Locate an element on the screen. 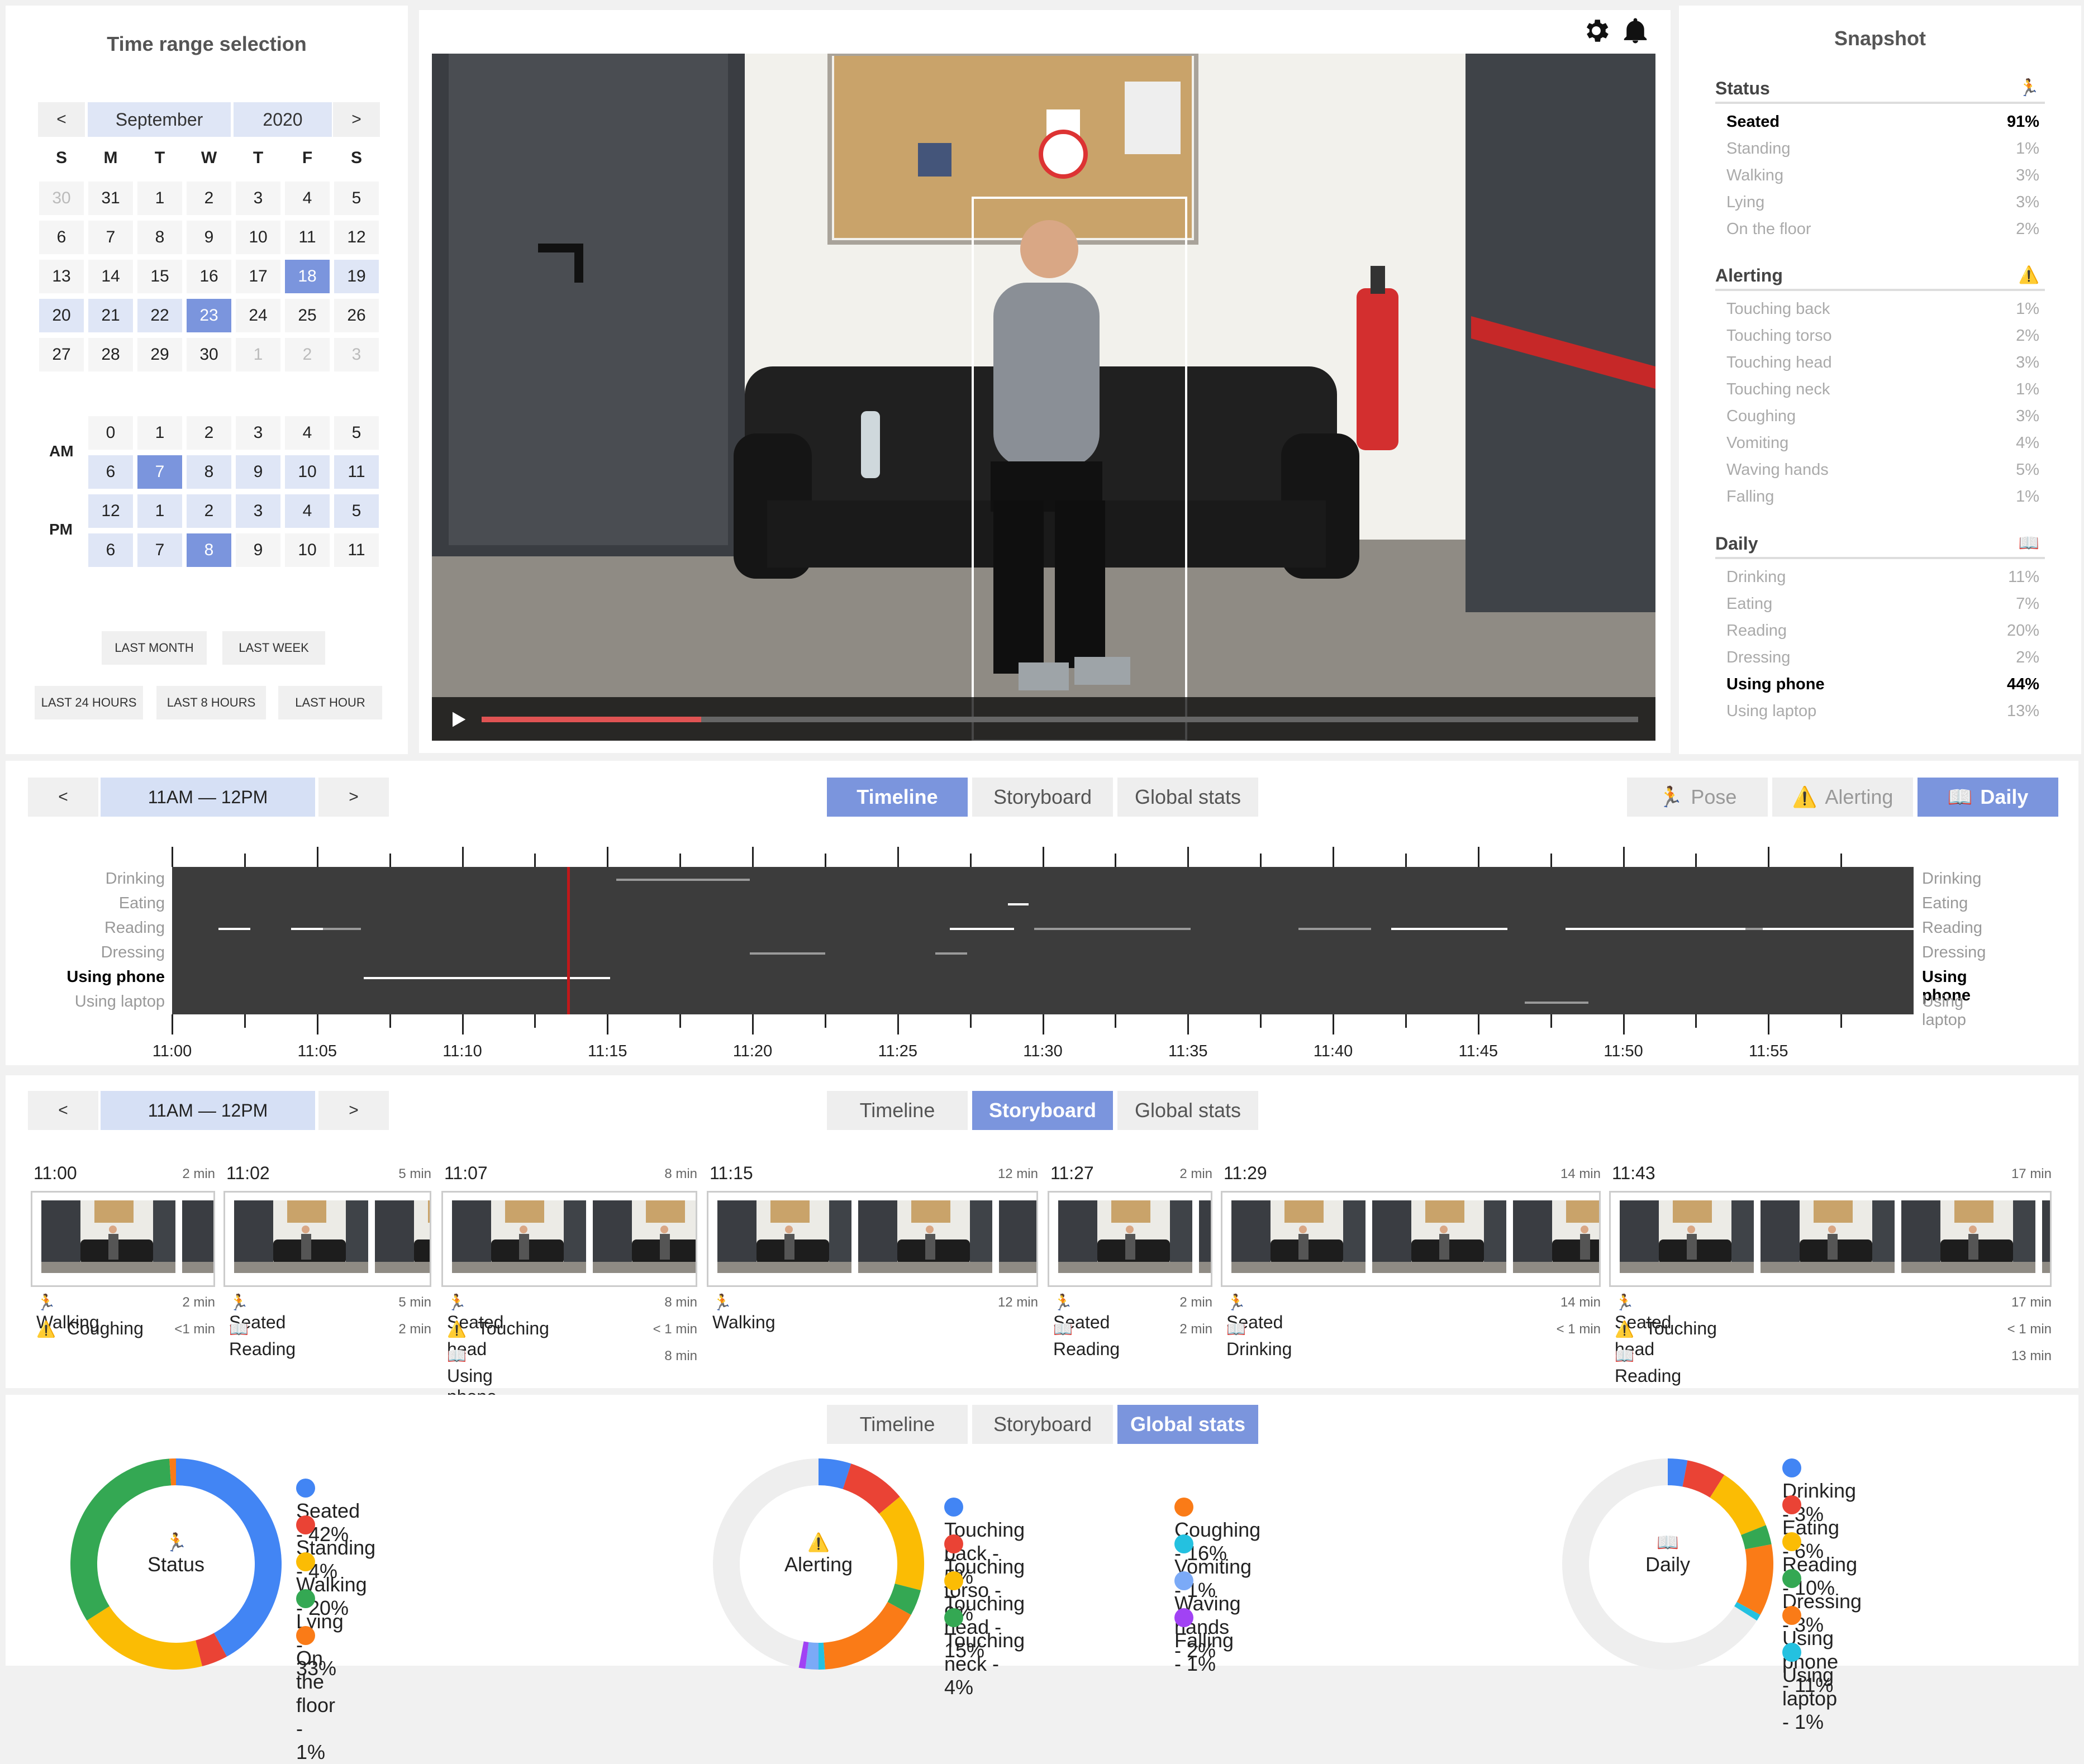  calendar-day: 4 is located at coordinates (307, 198).